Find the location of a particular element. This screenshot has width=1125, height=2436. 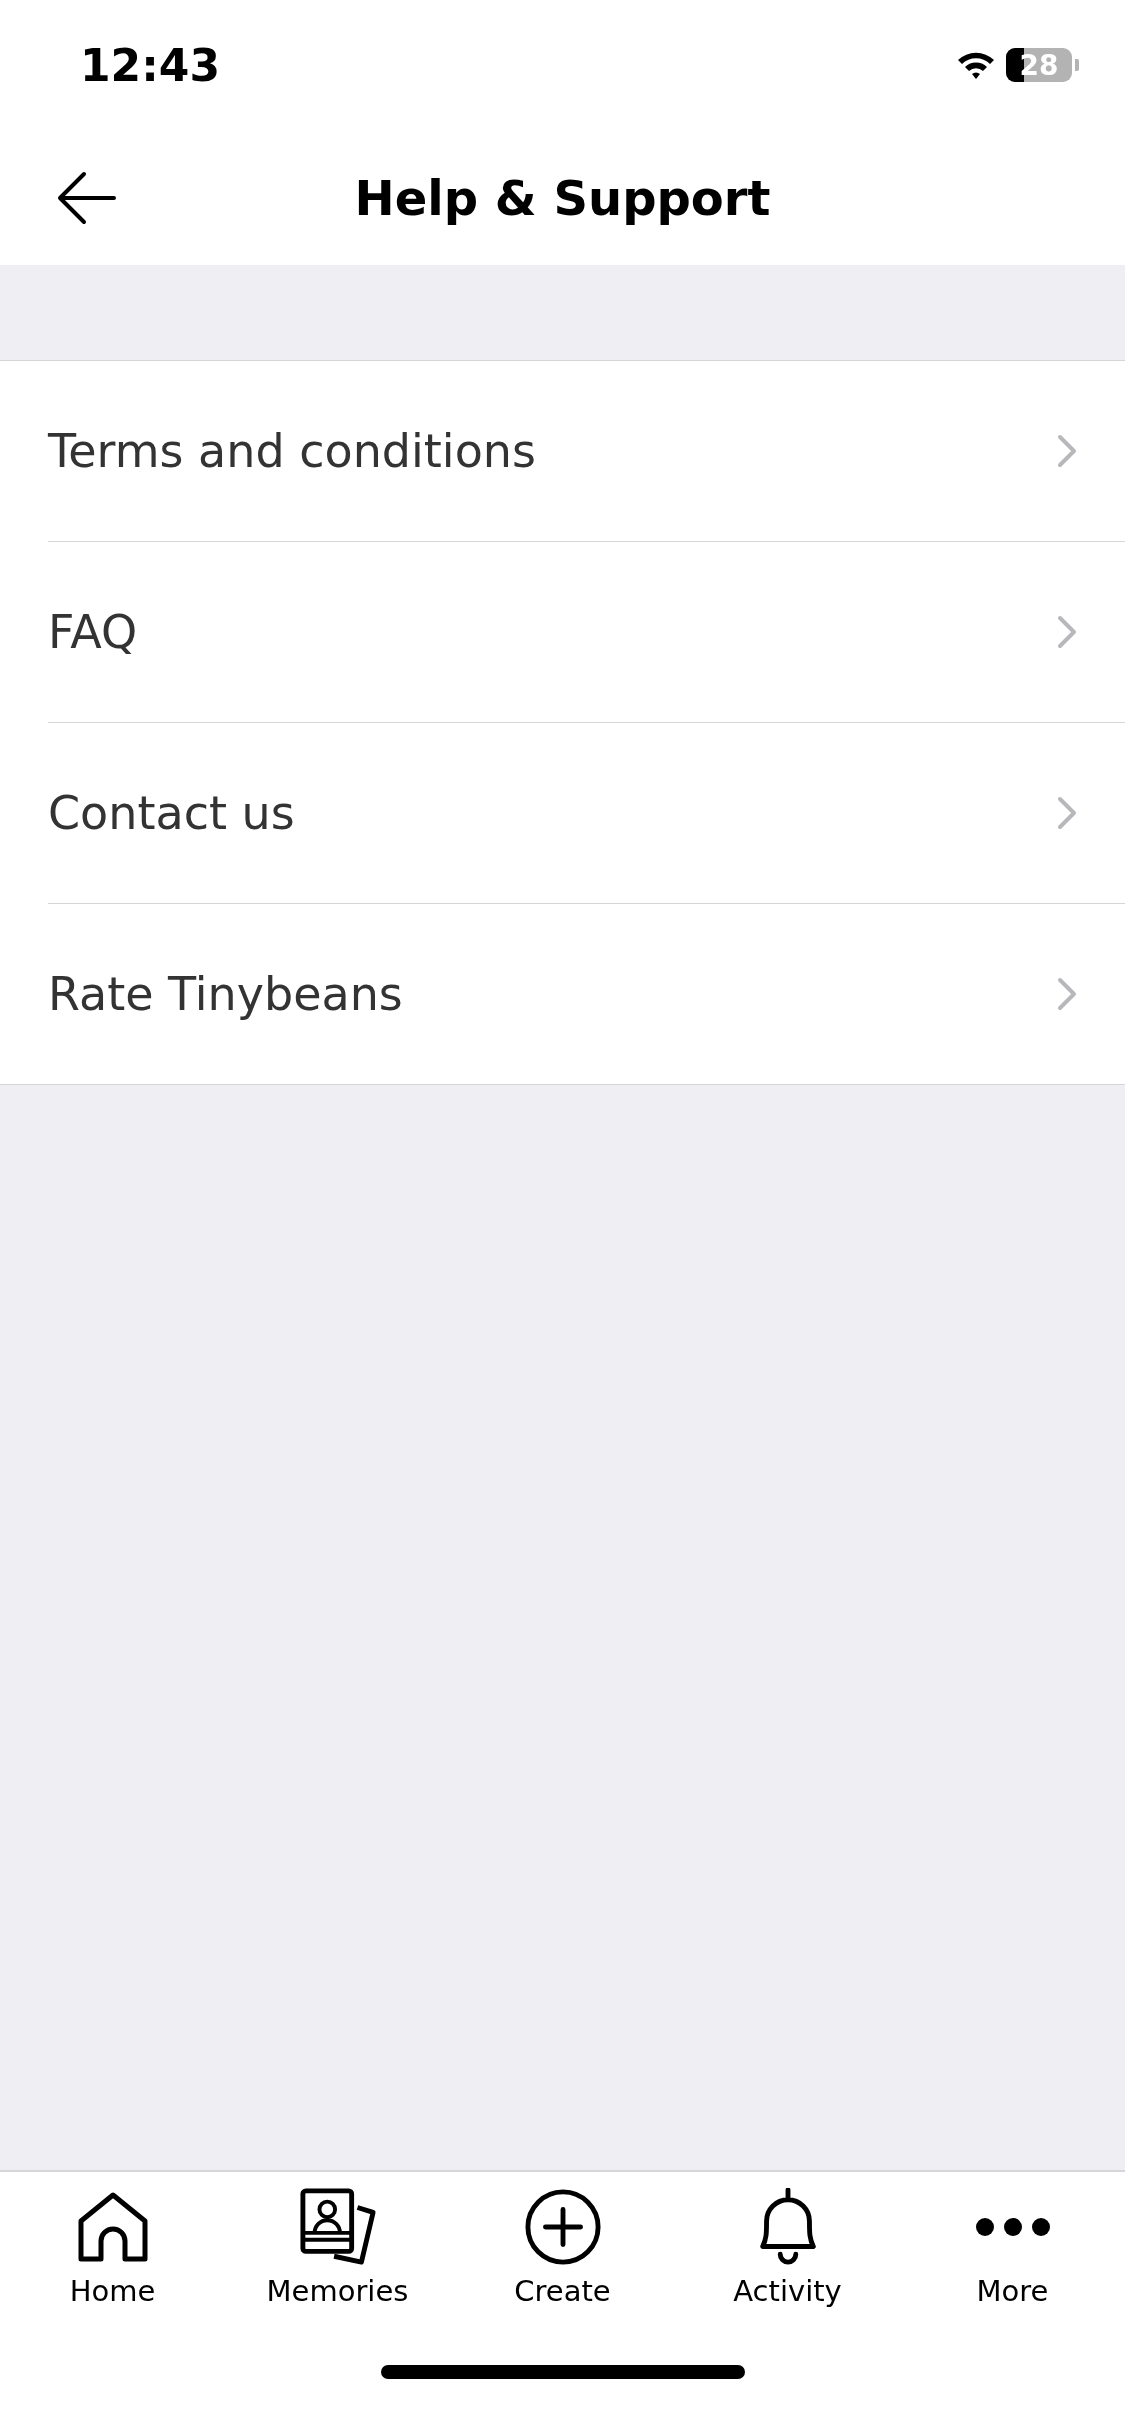

tab-item: Memories is located at coordinates (337, 2248).